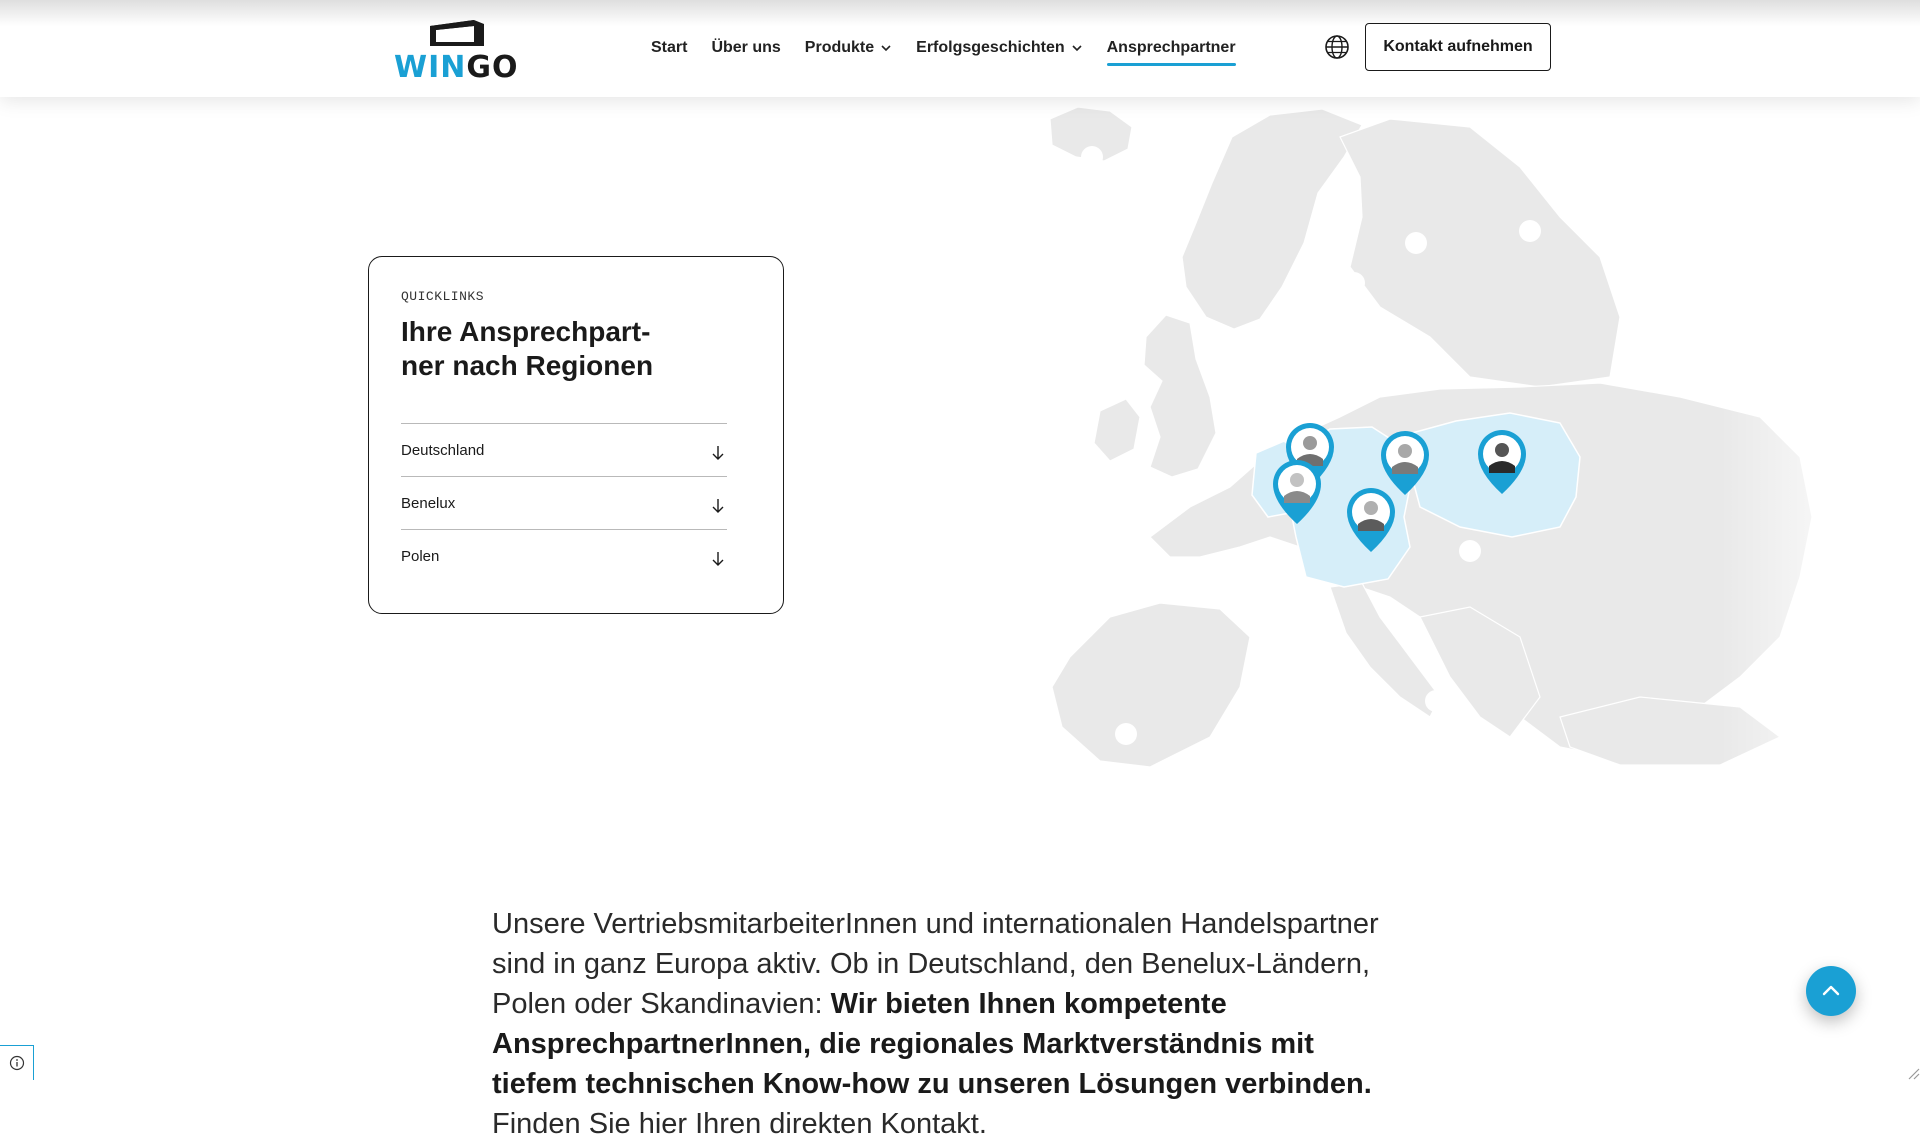 This screenshot has height=1144, width=1920. I want to click on scroll-to-top-button, so click(1831, 991).